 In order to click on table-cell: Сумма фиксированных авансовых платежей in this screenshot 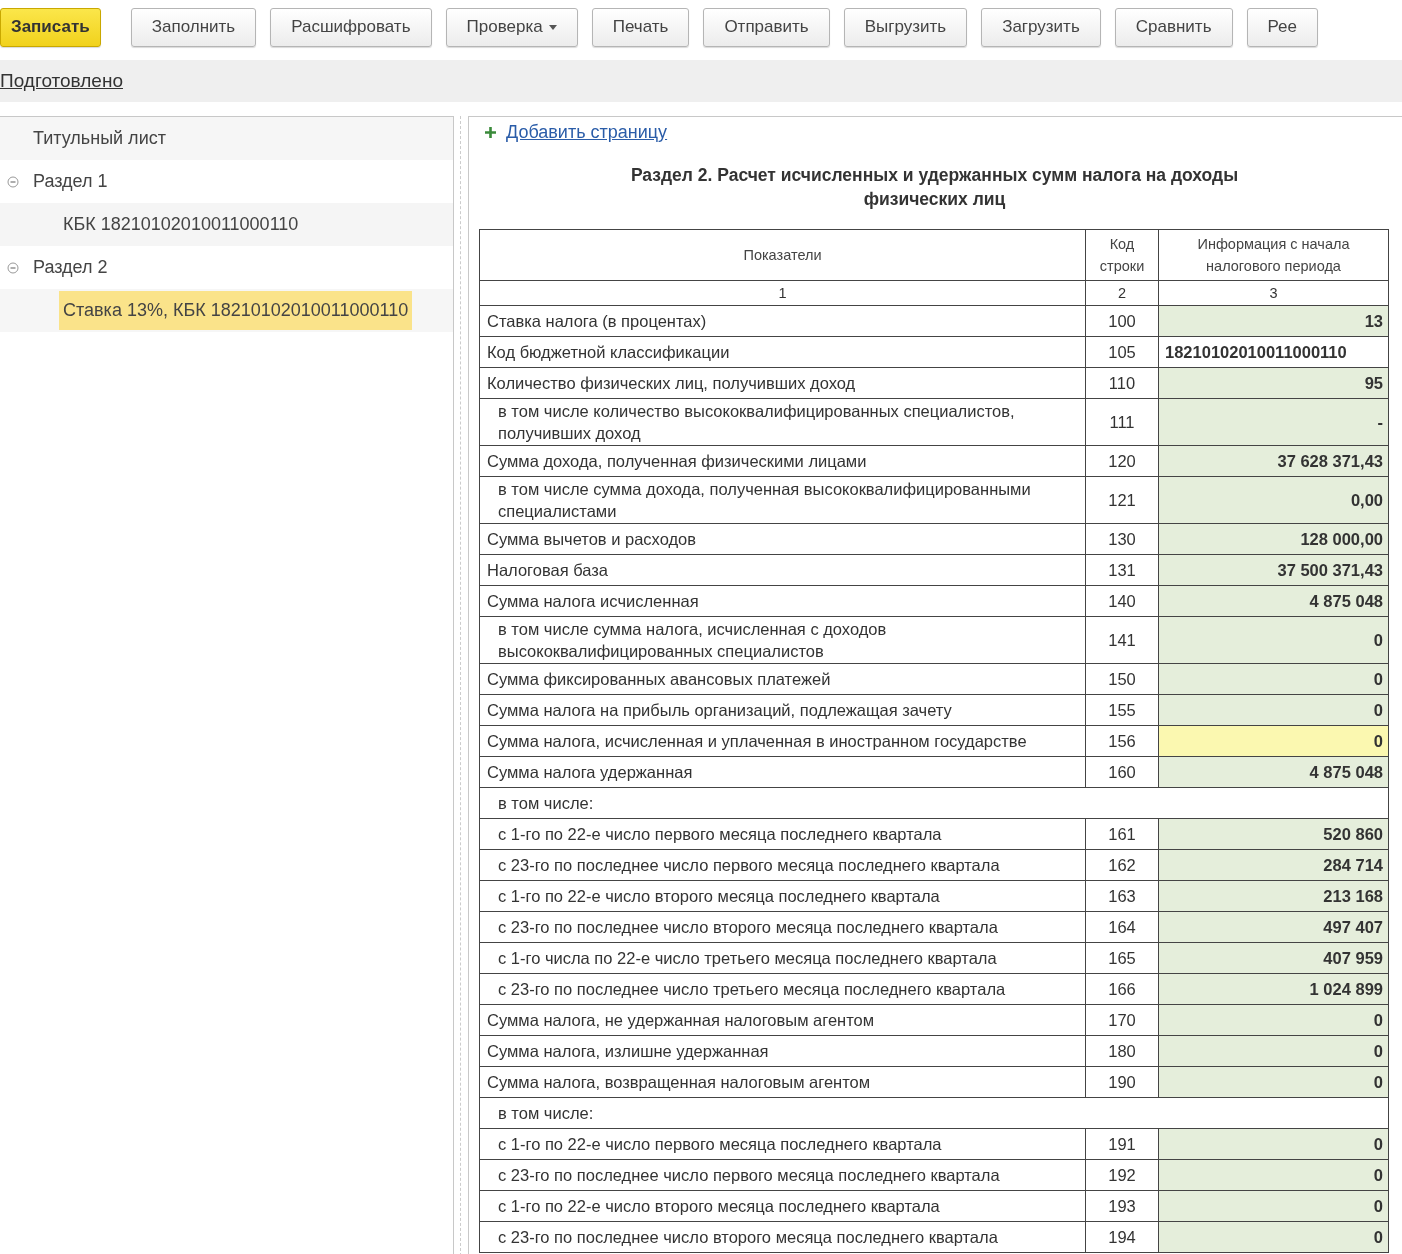, I will do `click(782, 679)`.